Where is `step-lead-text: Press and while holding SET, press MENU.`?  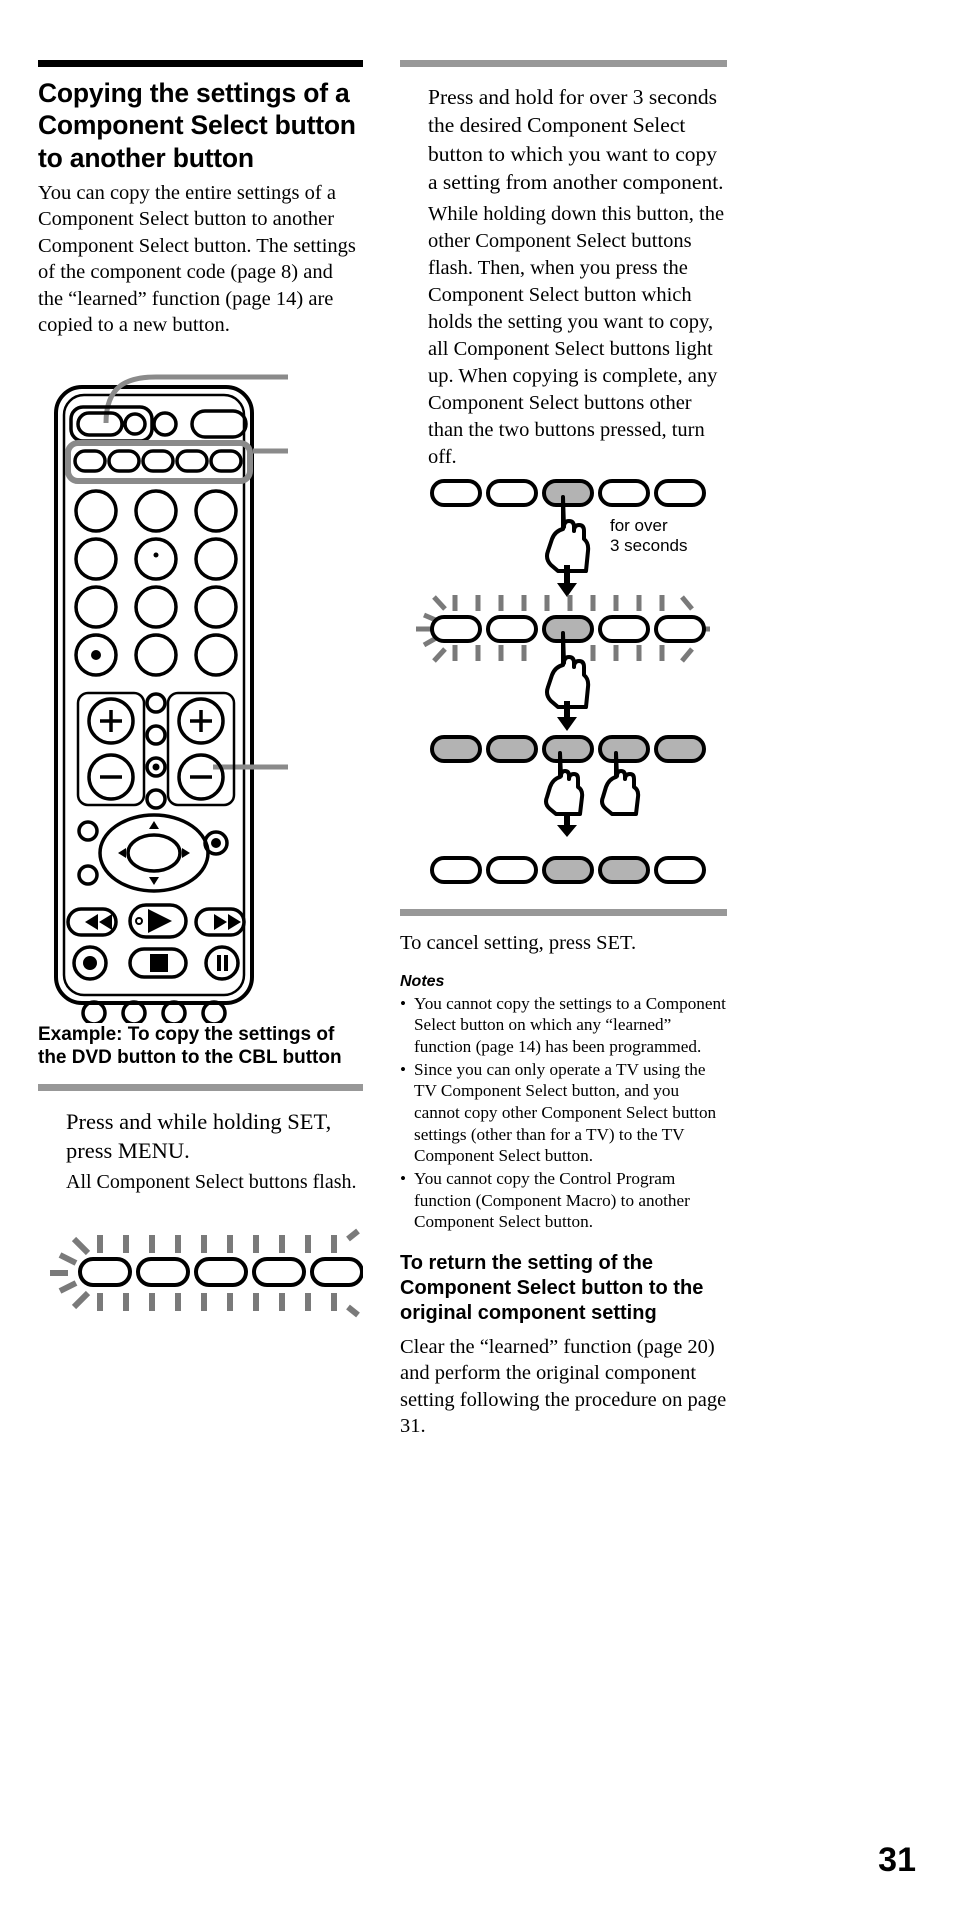 step-lead-text: Press and while holding SET, press MENU. is located at coordinates (199, 1136).